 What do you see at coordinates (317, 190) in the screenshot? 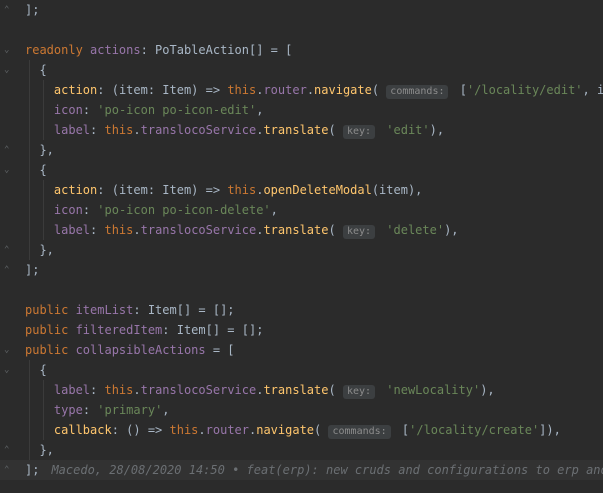
I see `code-token: openDeleteModal` at bounding box center [317, 190].